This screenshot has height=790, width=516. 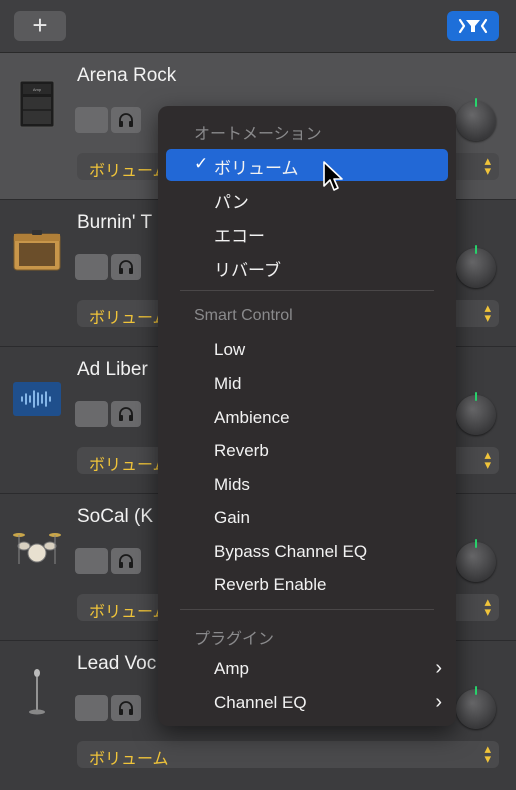 I want to click on combo-amp-icon, so click(x=37, y=251).